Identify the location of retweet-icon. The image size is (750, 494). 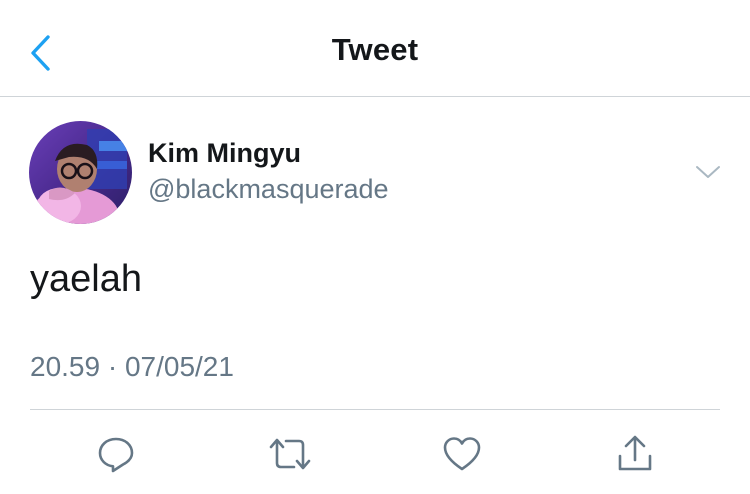
(290, 454).